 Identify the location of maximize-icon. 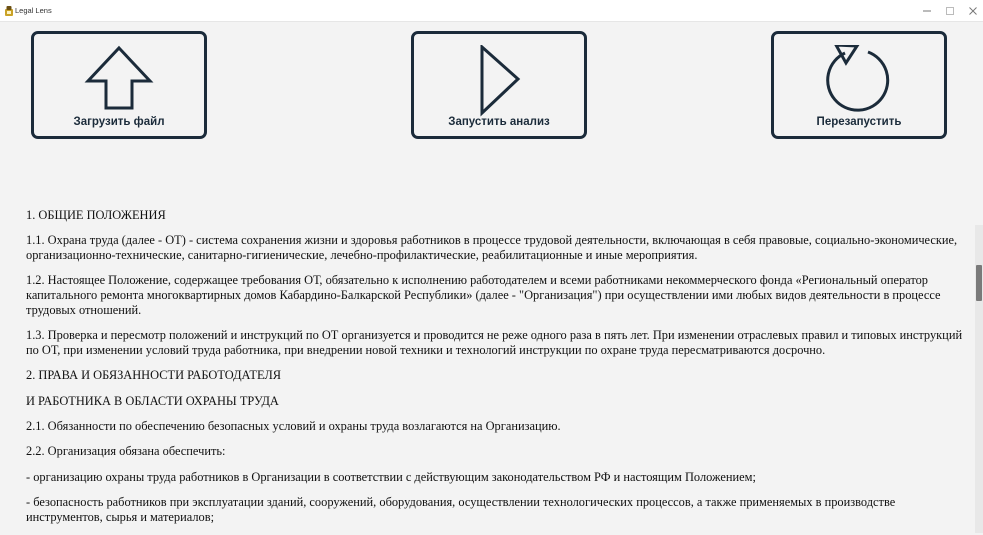
(950, 11).